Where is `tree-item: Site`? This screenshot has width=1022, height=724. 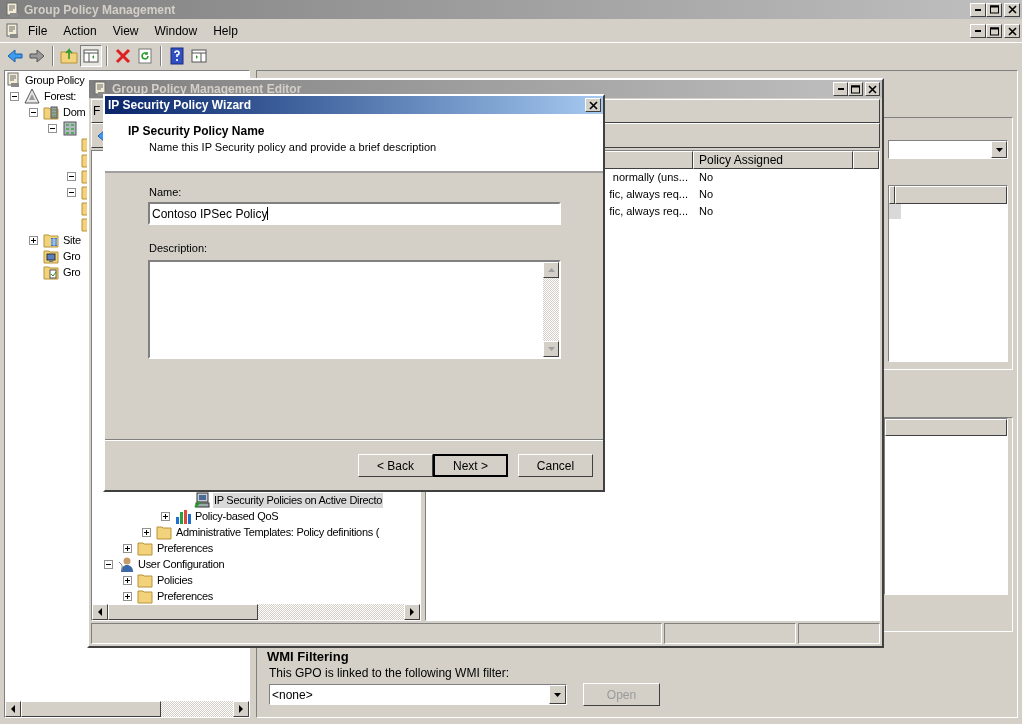 tree-item: Site is located at coordinates (72, 240).